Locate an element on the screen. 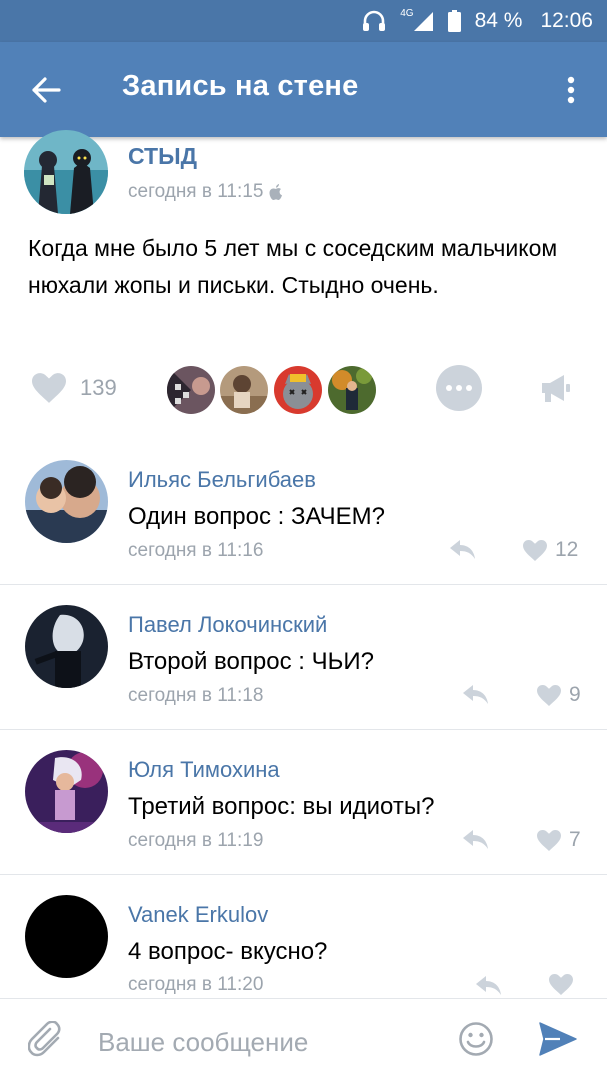 This screenshot has height=1081, width=607. app-bar: Запись на стене is located at coordinates (303, 89).